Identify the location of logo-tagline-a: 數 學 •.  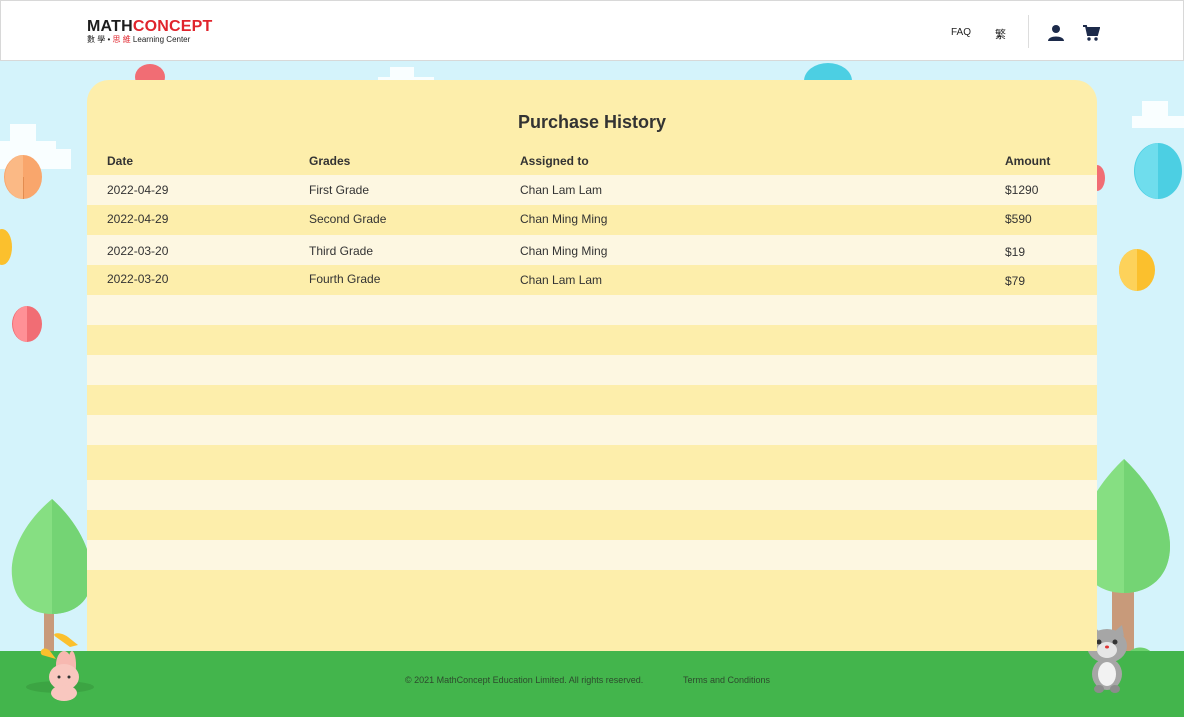
(100, 39).